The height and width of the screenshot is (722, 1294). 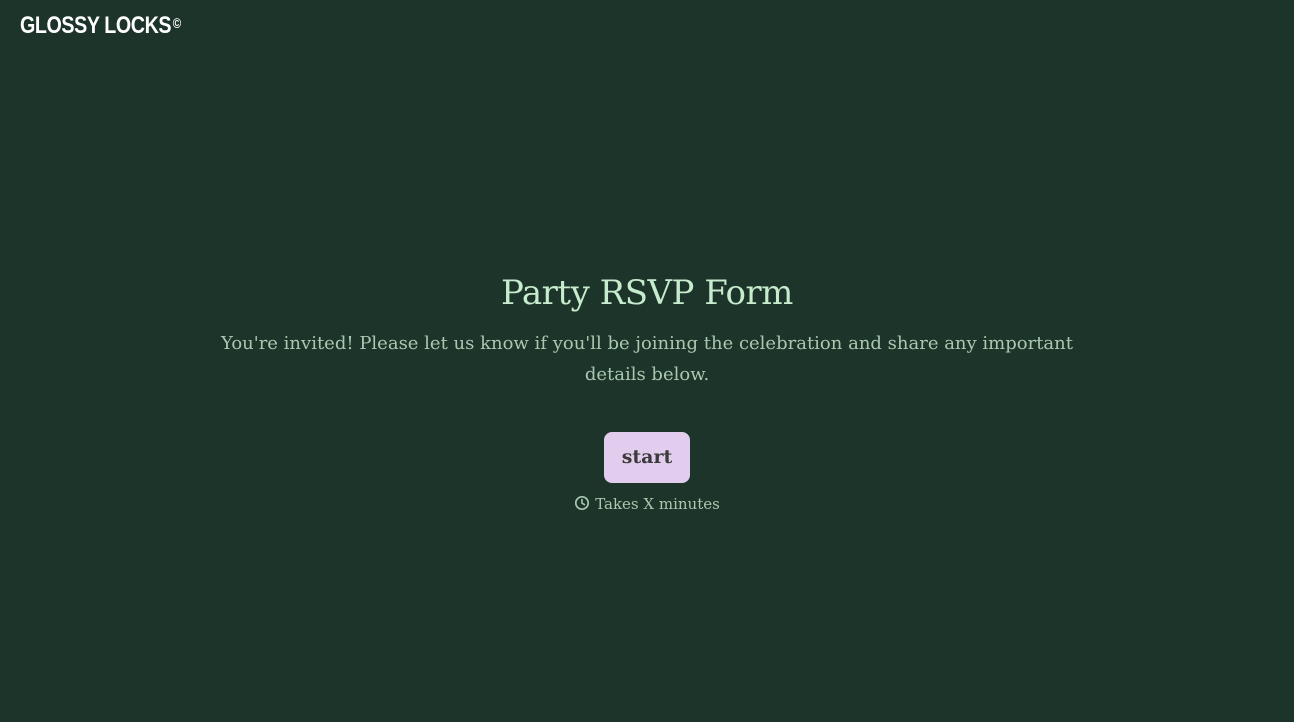 I want to click on duration-text: Takes X minutes, so click(x=657, y=504).